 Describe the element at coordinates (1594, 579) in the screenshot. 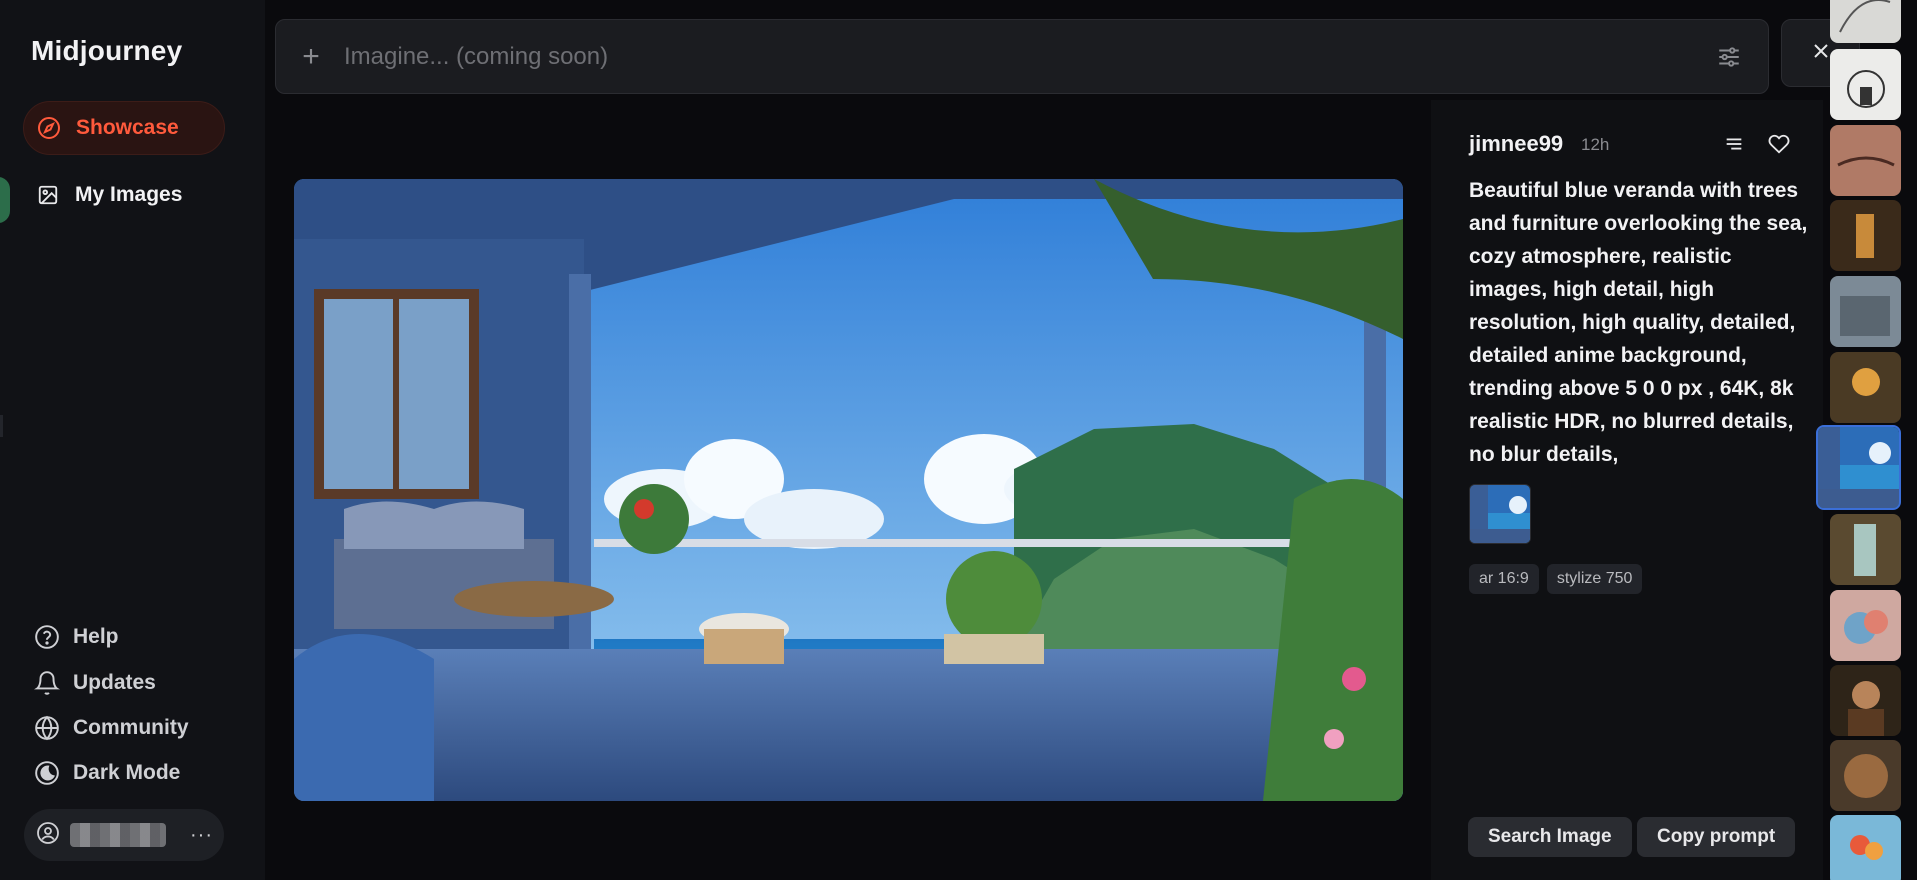

I see `tag-stylize: stylize 750` at that location.